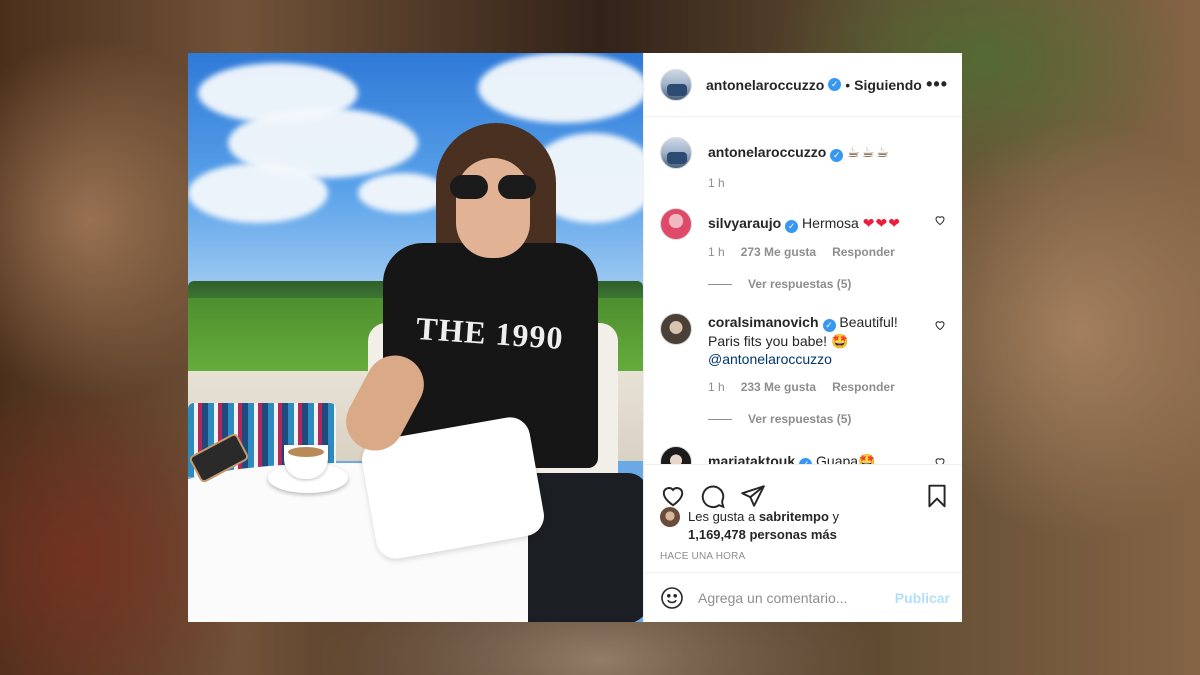  I want to click on photo-sunglasses, so click(493, 187).